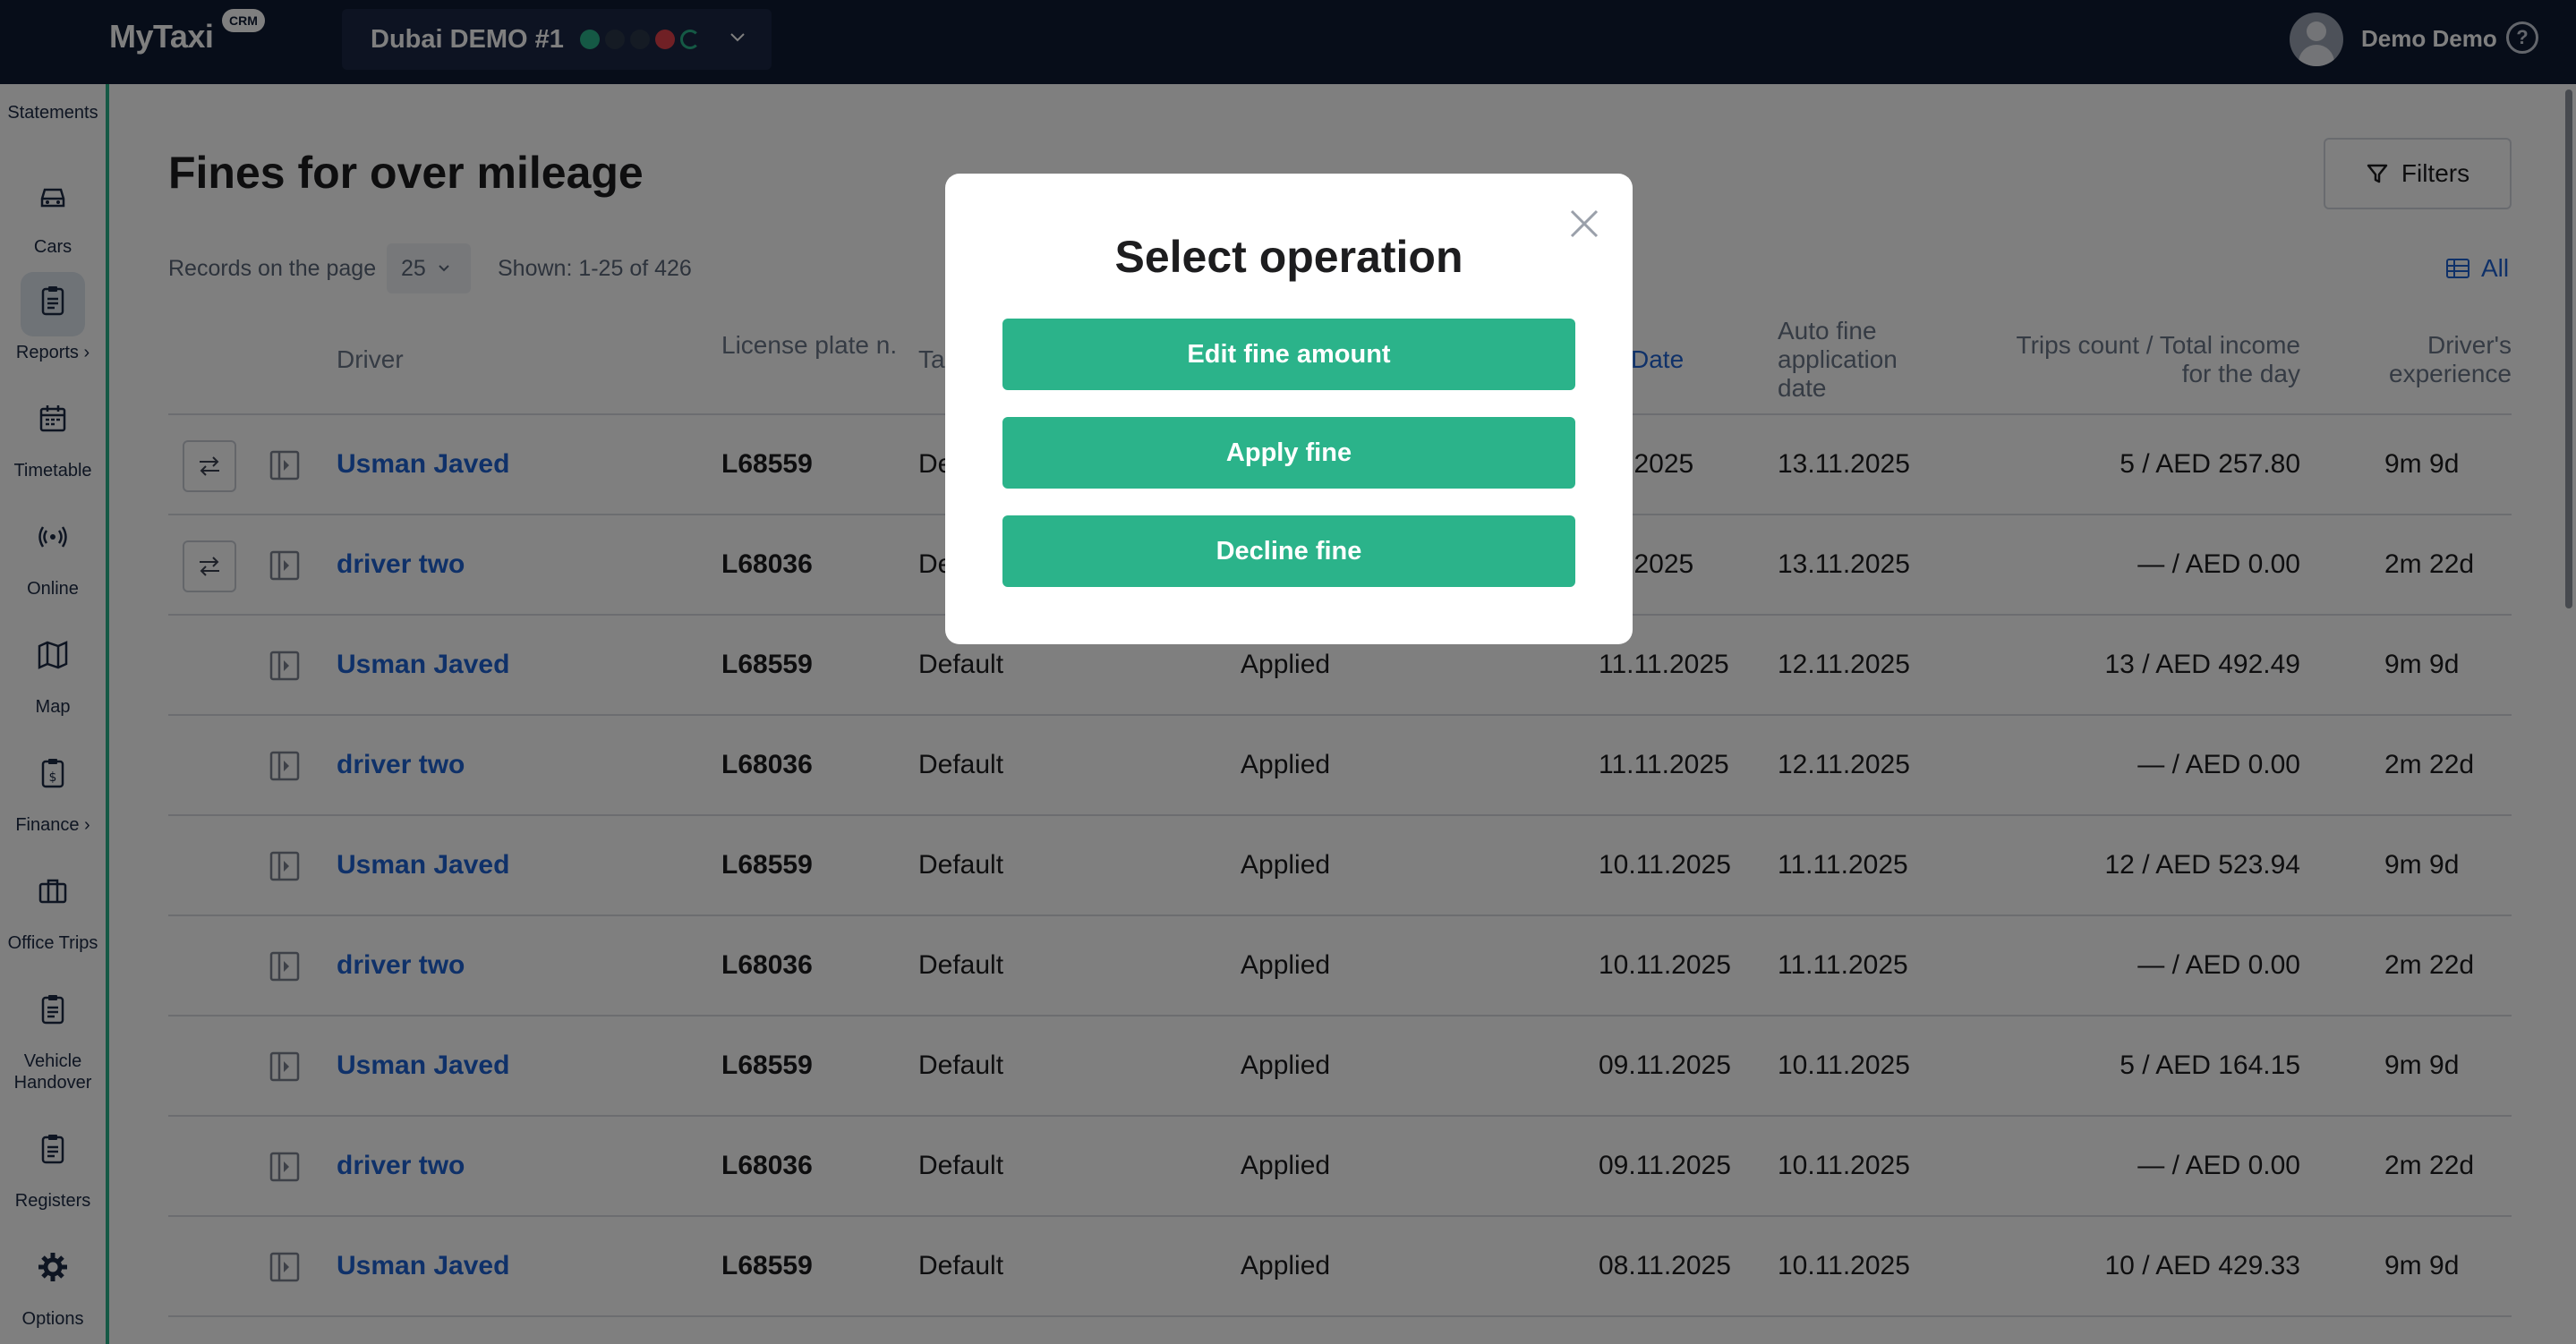 The image size is (2576, 1344). What do you see at coordinates (1288, 354) in the screenshot?
I see `edit-fine-amount-button: Edit fine amount` at bounding box center [1288, 354].